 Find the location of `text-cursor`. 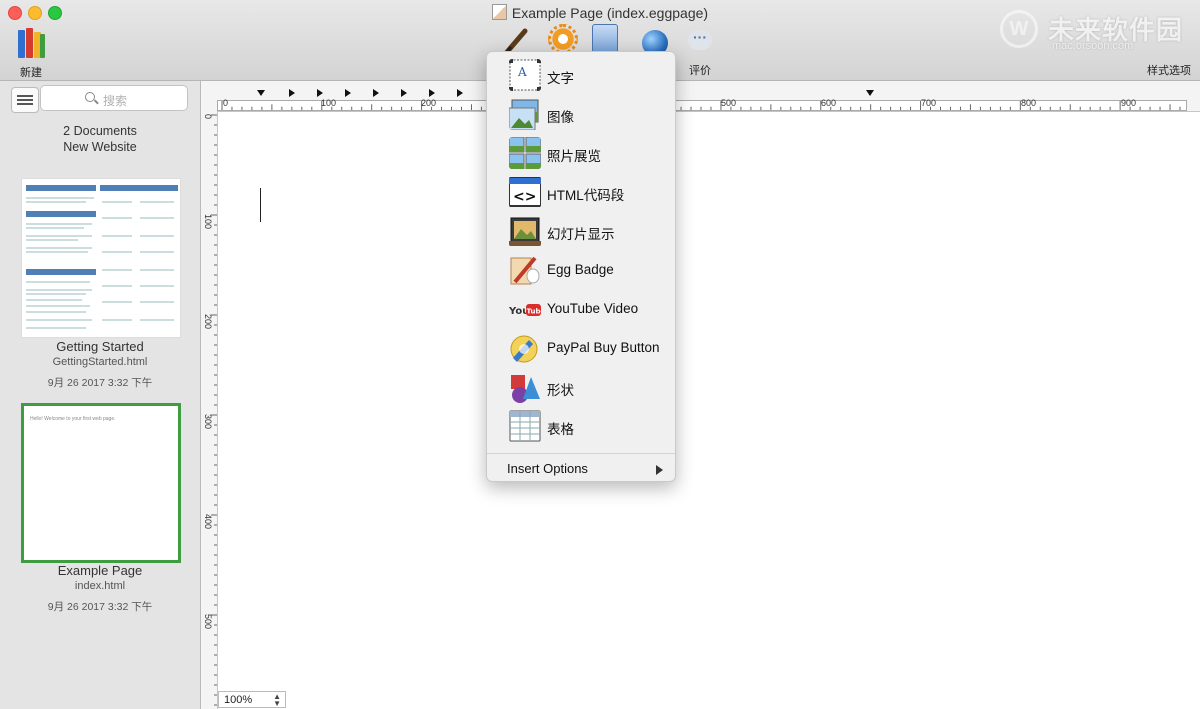

text-cursor is located at coordinates (260, 205).